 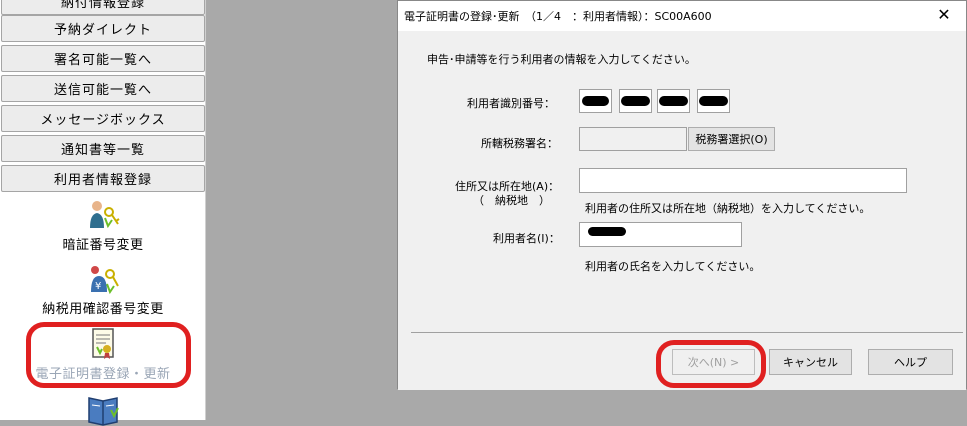 I want to click on certificate-registration-item: 電子証明書登録・更新, so click(x=103, y=354).